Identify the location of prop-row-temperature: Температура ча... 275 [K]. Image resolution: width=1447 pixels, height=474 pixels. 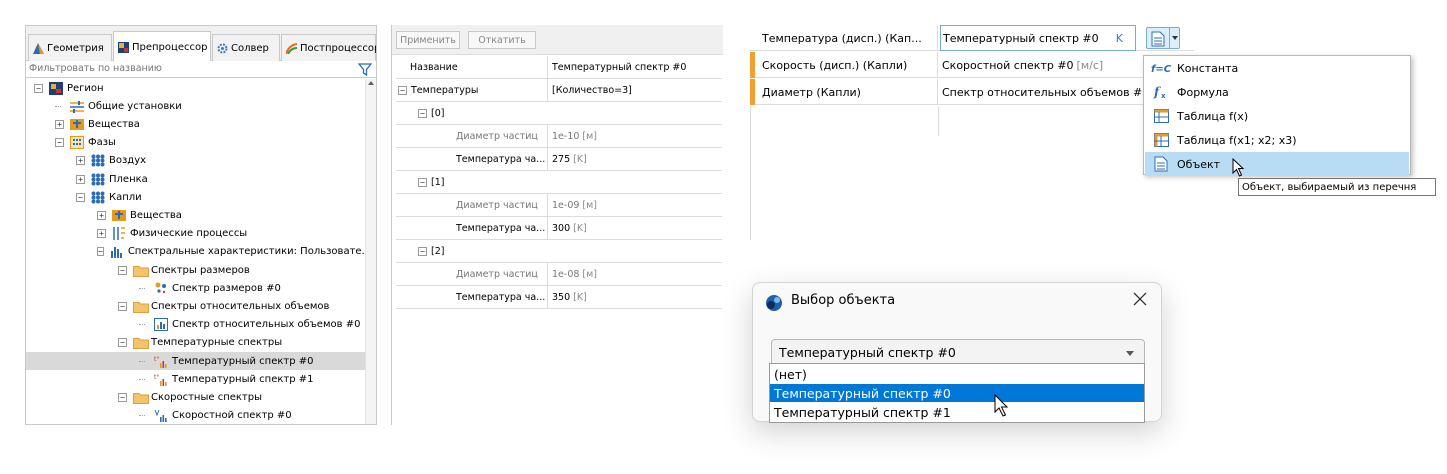
(559, 159).